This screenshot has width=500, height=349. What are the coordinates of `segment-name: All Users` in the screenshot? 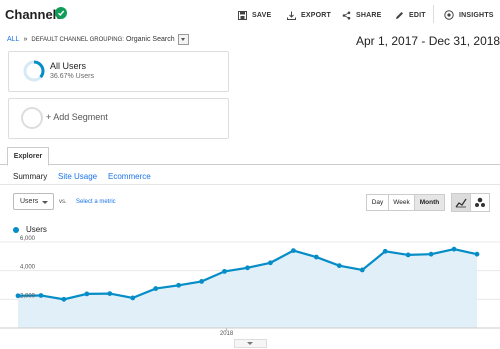 It's located at (68, 66).